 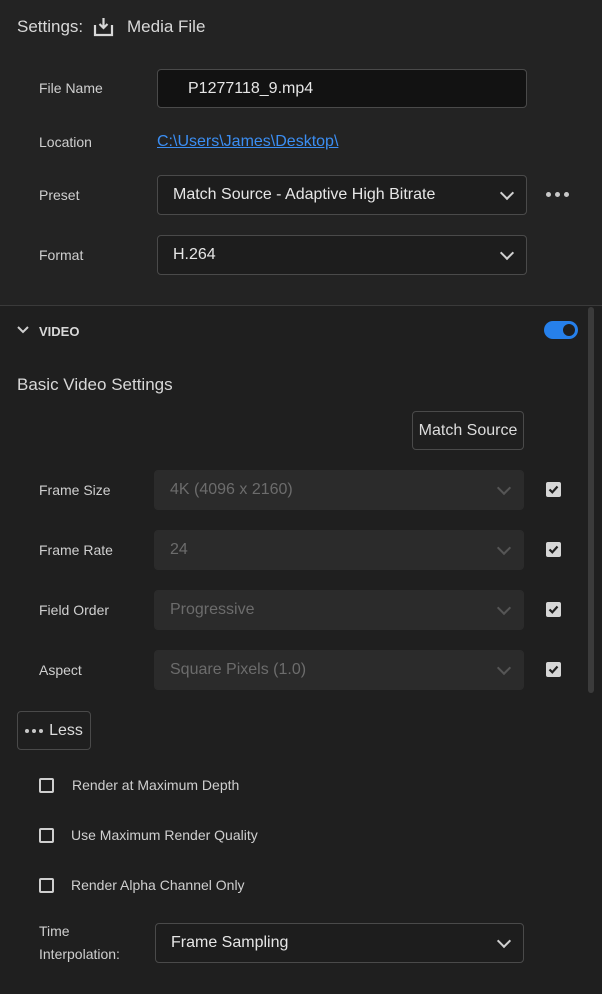 What do you see at coordinates (468, 430) in the screenshot?
I see `match-source-button: Match Source` at bounding box center [468, 430].